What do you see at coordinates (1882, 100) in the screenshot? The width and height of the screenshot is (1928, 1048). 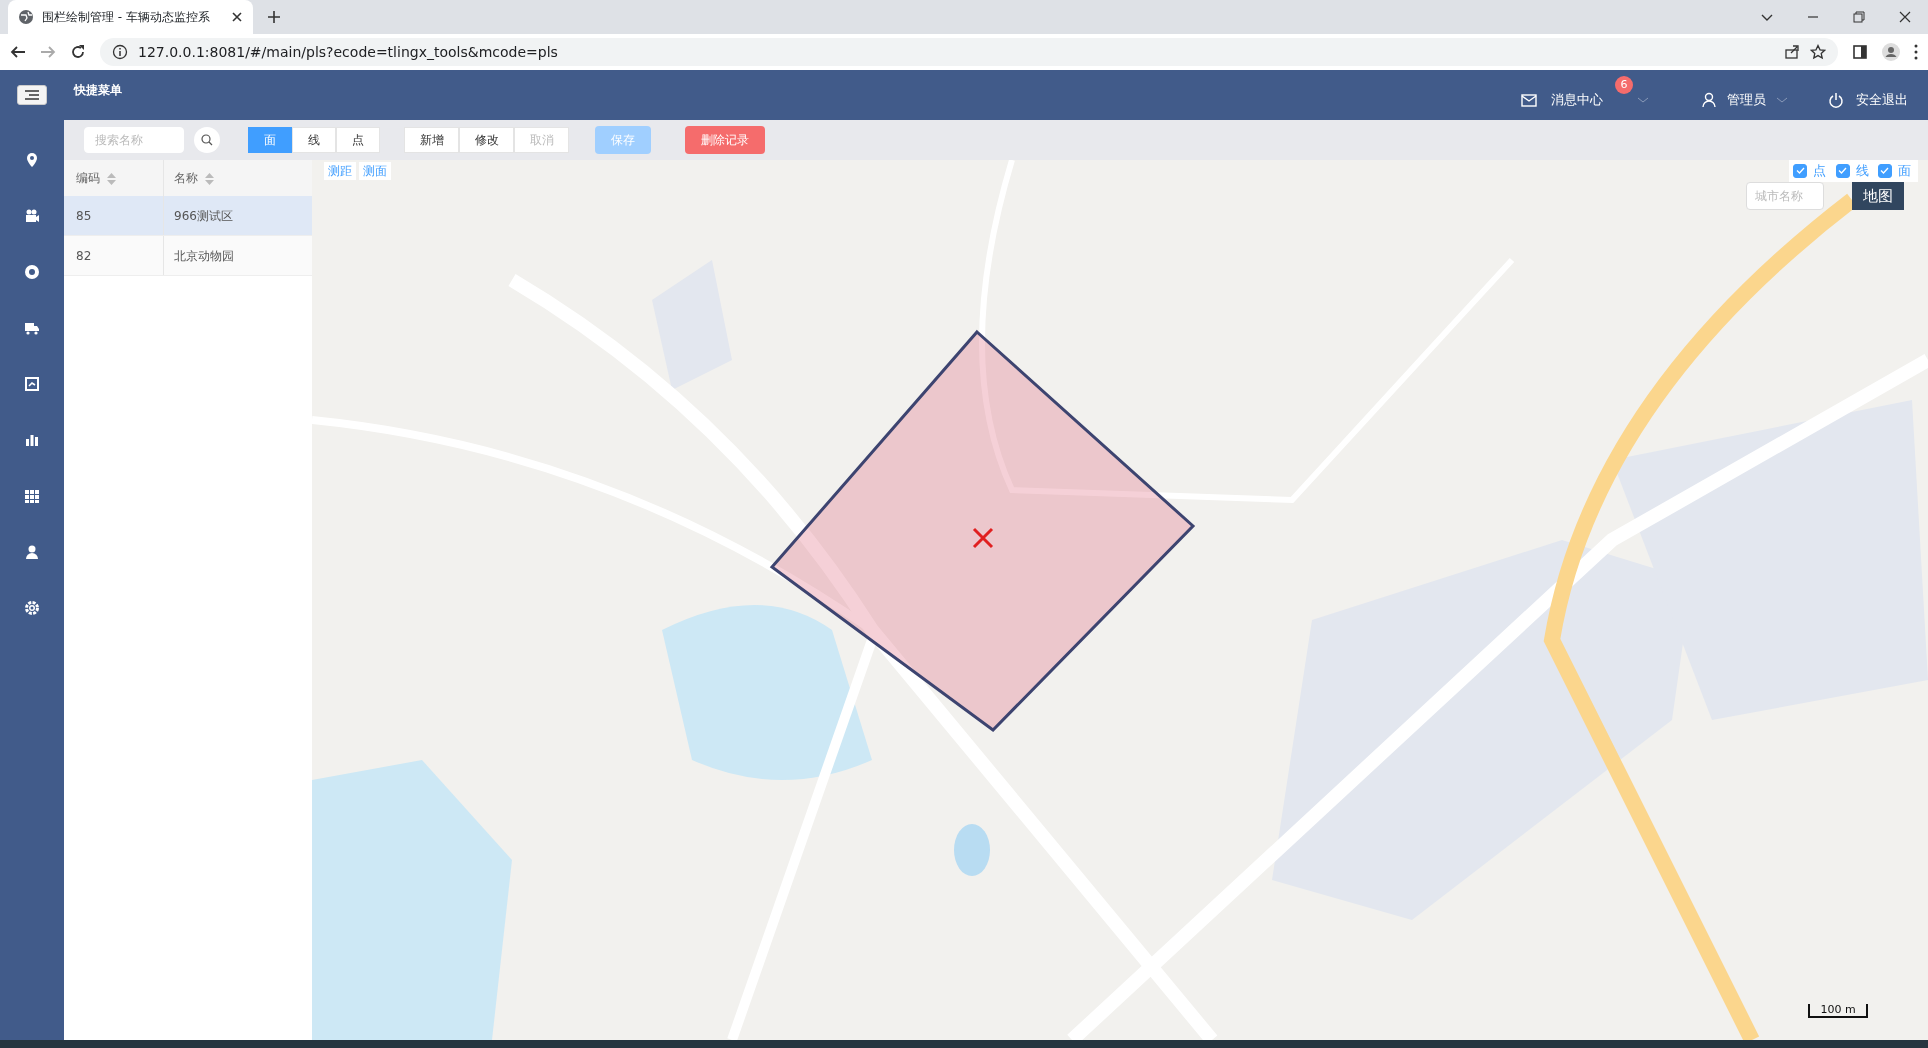 I see `logout-link: 安全退出` at bounding box center [1882, 100].